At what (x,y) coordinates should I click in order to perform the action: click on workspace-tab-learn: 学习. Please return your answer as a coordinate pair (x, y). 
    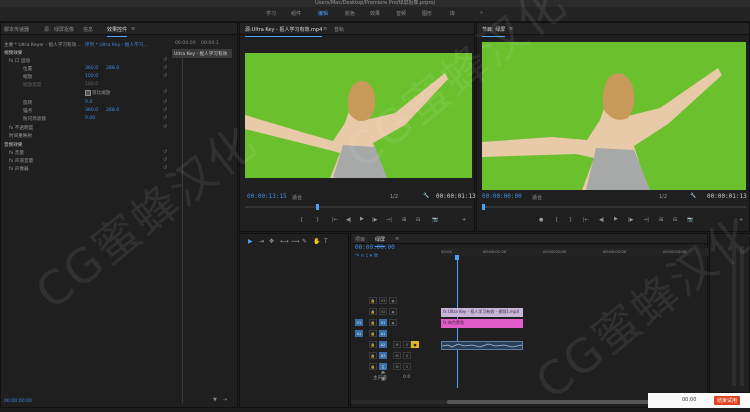
    Looking at the image, I should click on (271, 13).